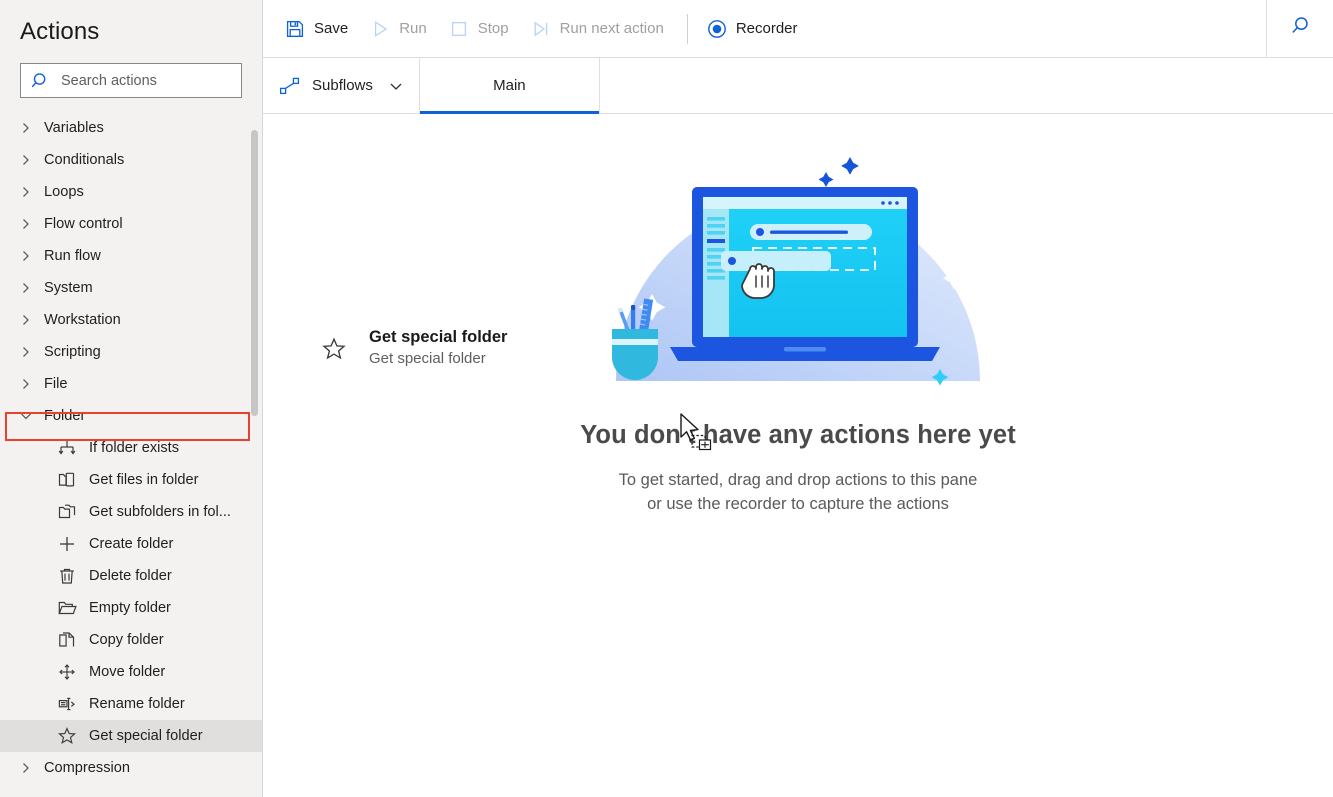  I want to click on sidebar-group-label: Compression, so click(87, 767).